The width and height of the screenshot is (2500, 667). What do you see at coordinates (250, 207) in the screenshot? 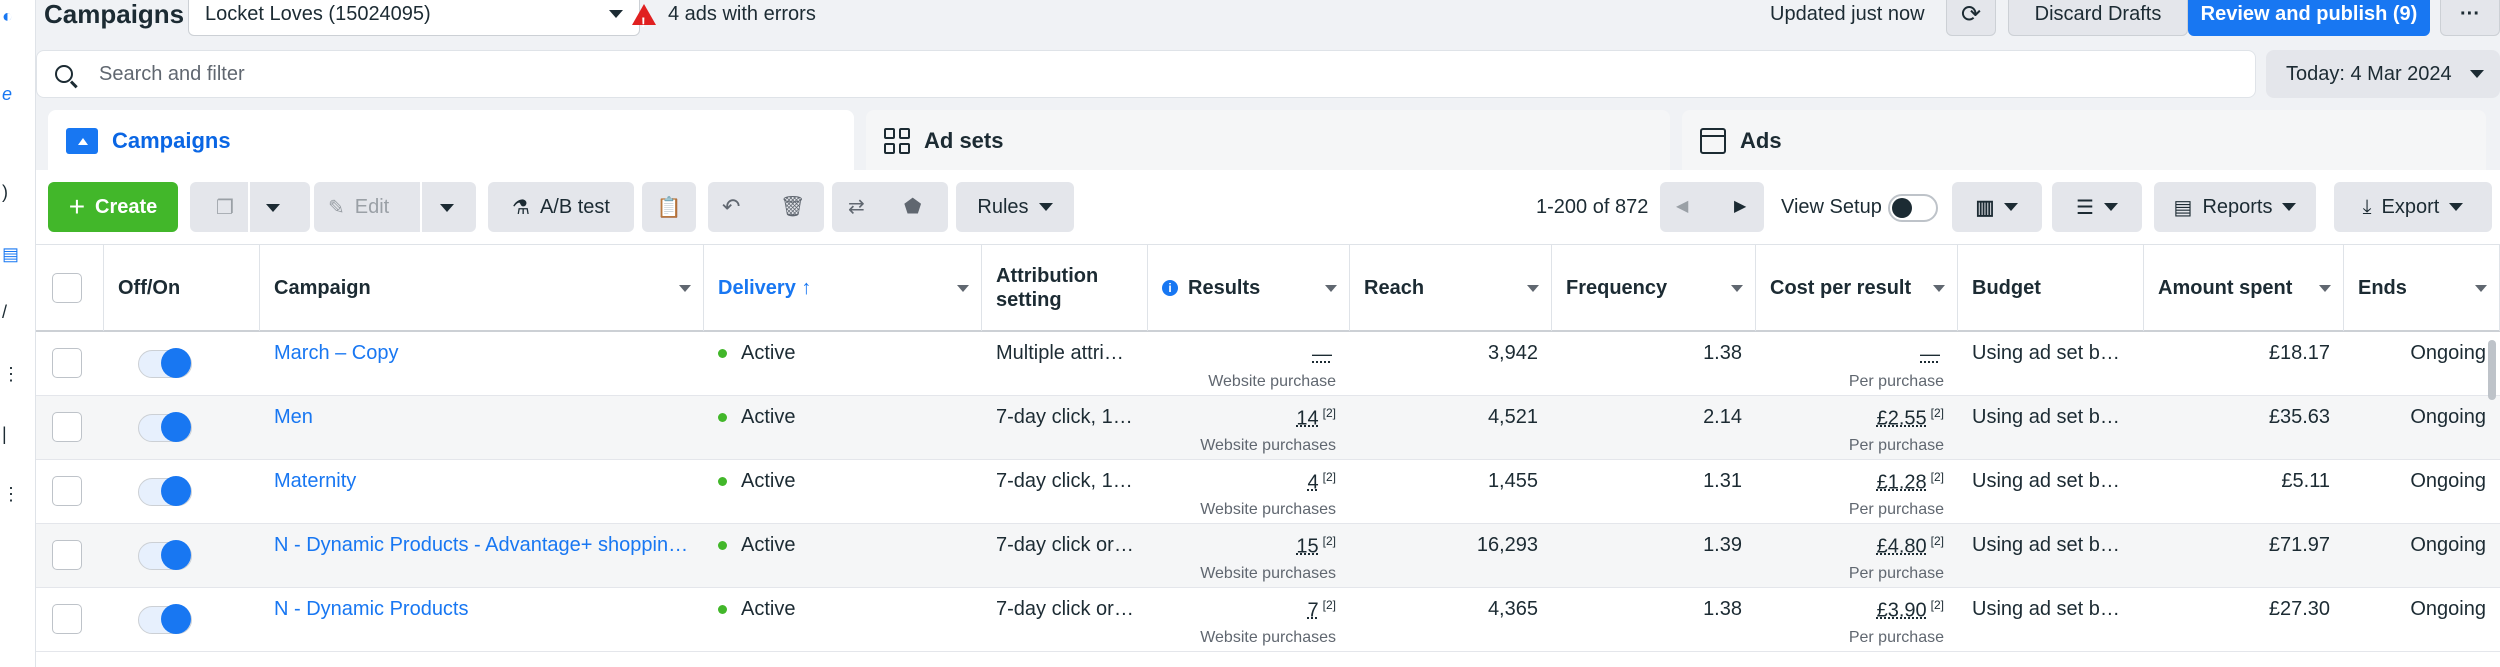
I see `duplicate-button: ❐` at bounding box center [250, 207].